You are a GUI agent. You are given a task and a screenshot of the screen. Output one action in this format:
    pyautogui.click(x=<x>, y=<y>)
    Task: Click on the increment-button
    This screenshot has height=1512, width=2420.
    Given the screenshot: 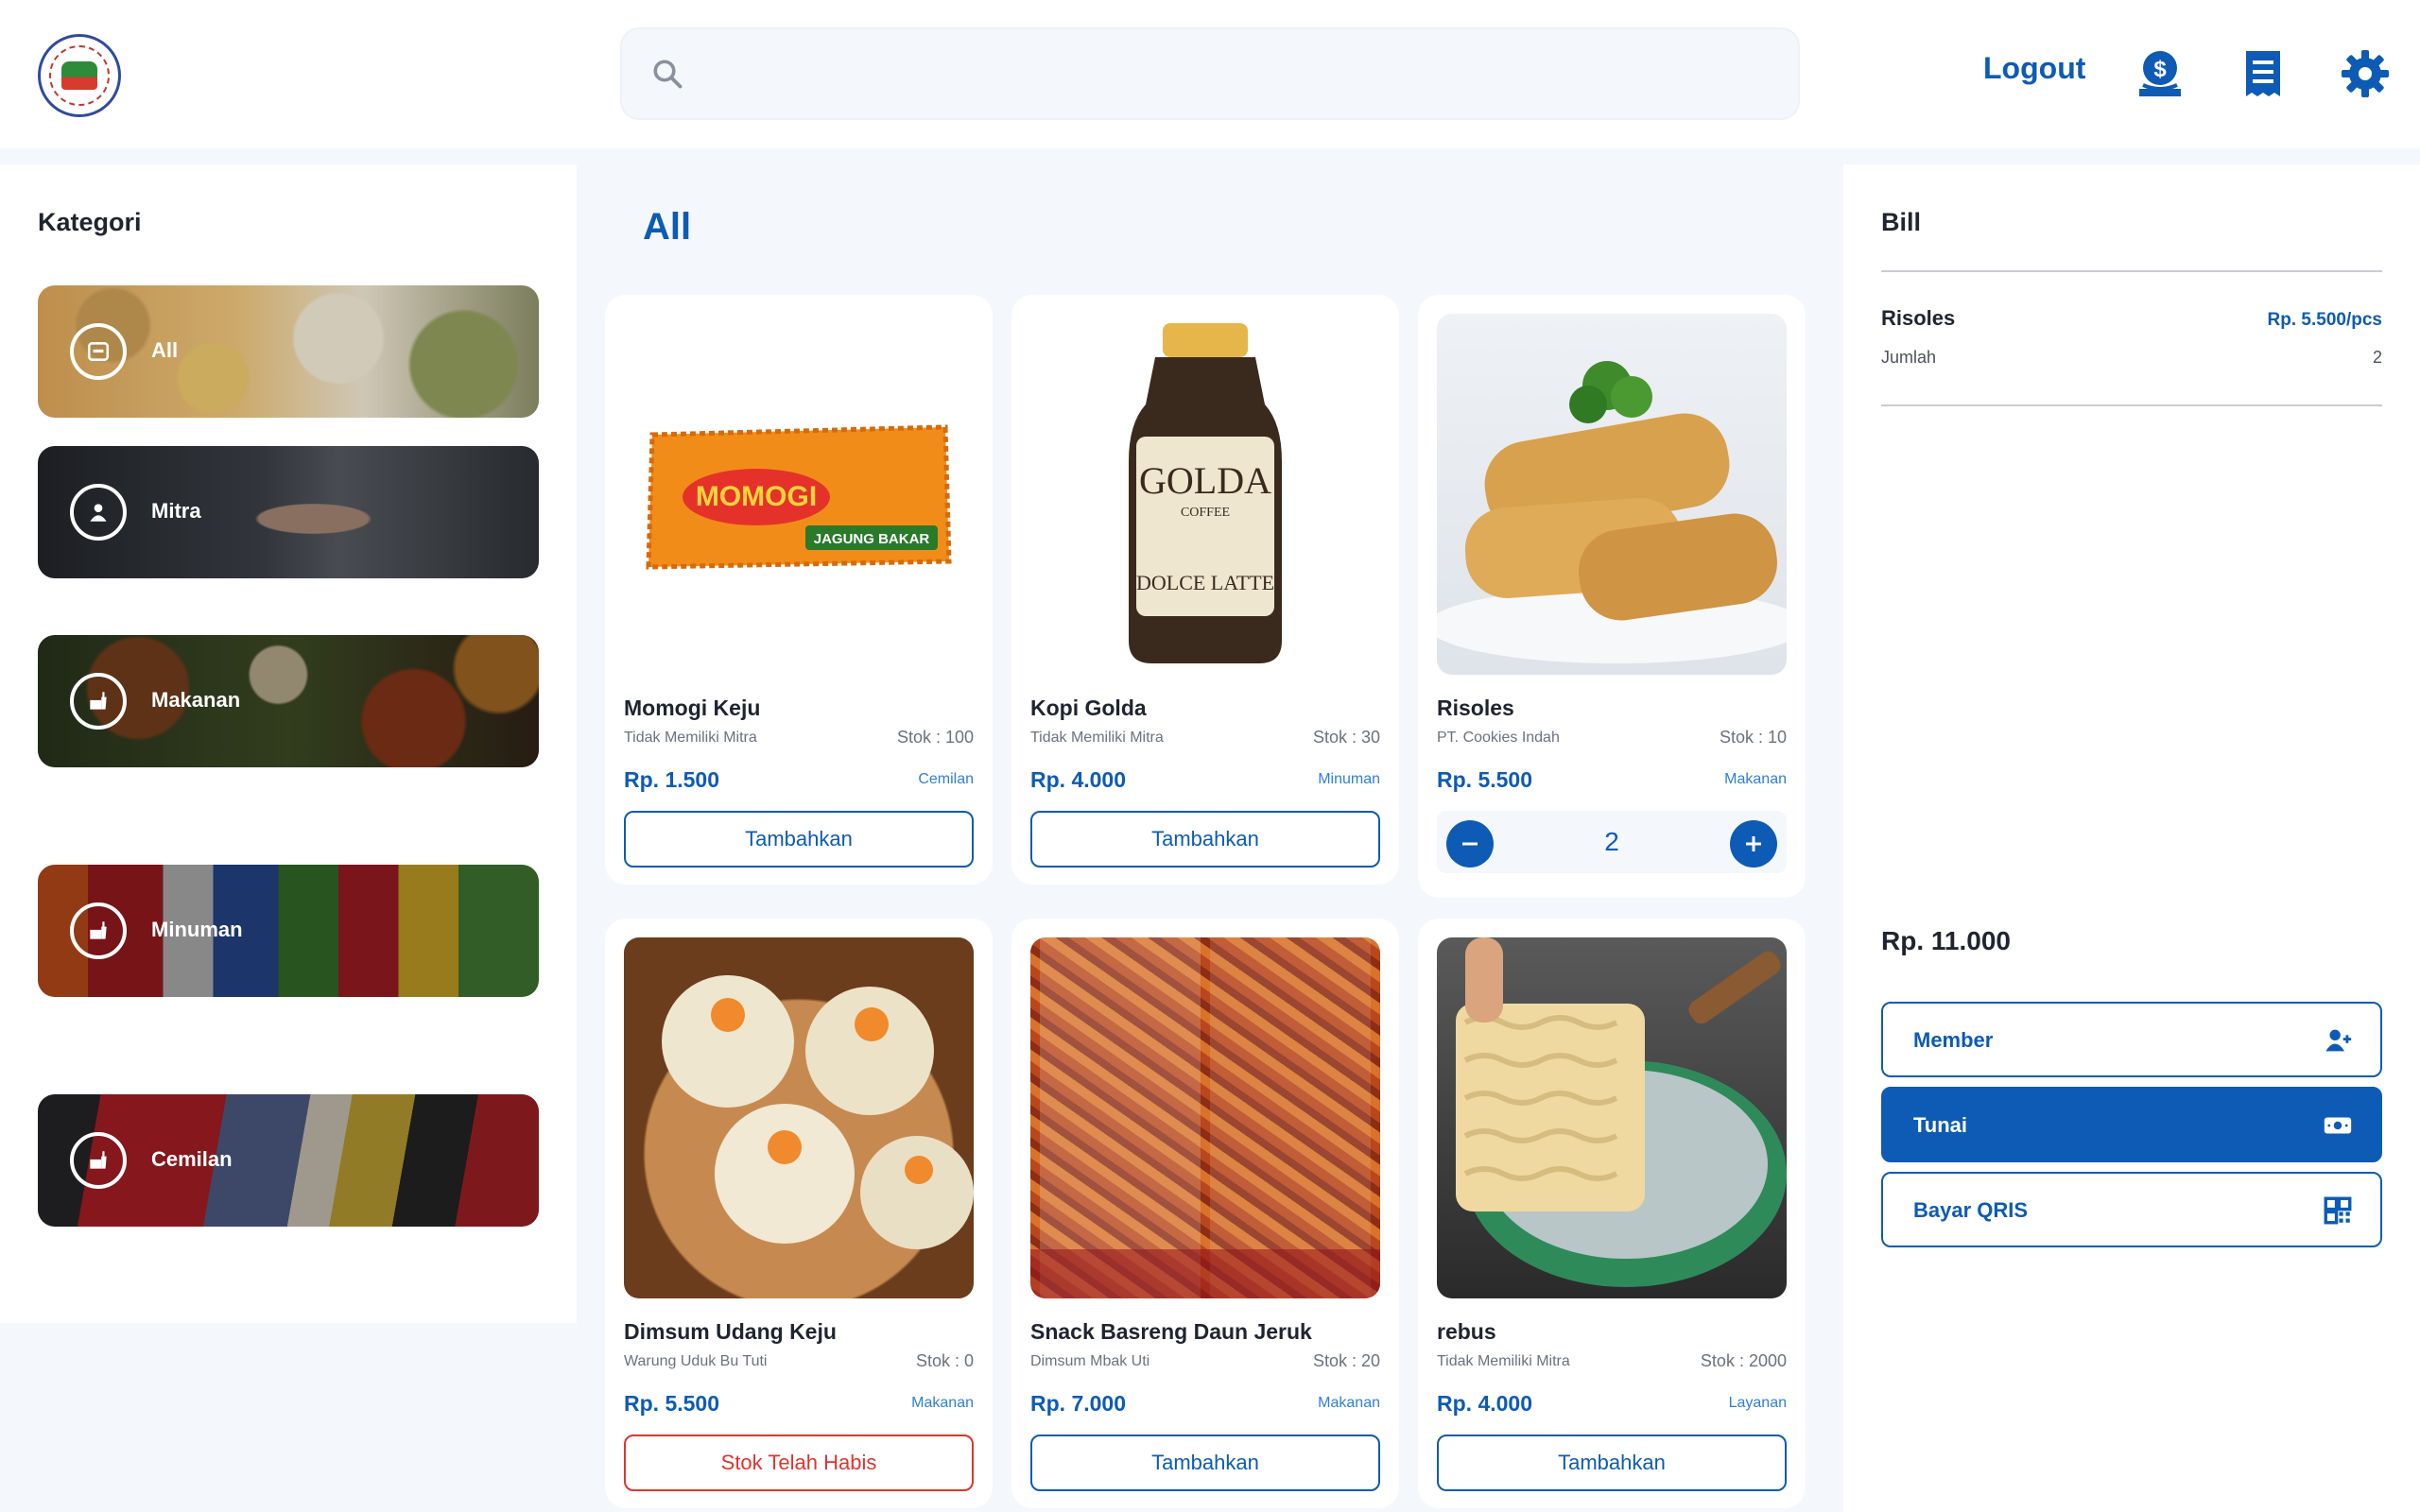 What is the action you would take?
    pyautogui.click(x=1753, y=844)
    